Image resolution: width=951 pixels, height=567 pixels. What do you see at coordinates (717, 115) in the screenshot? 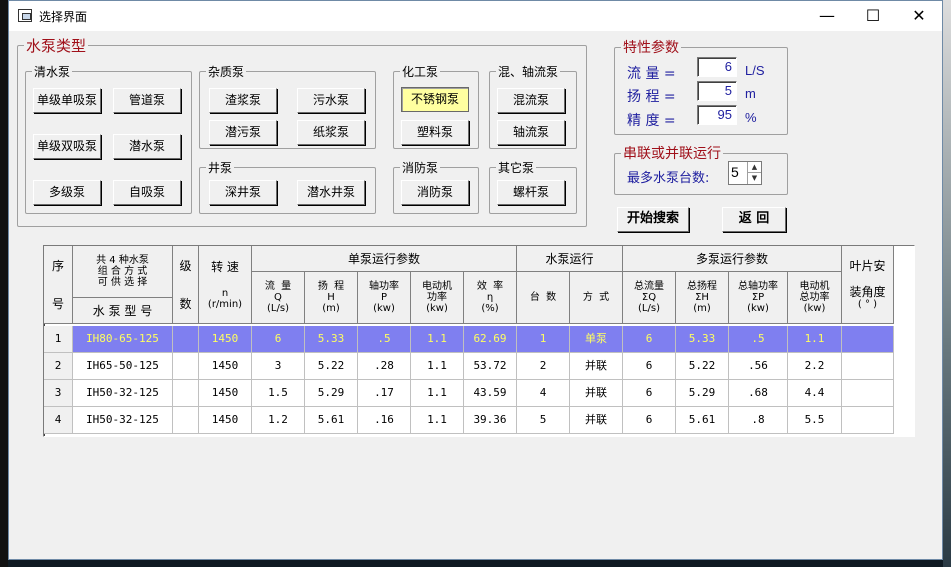
I see `accuracy-input: 95` at bounding box center [717, 115].